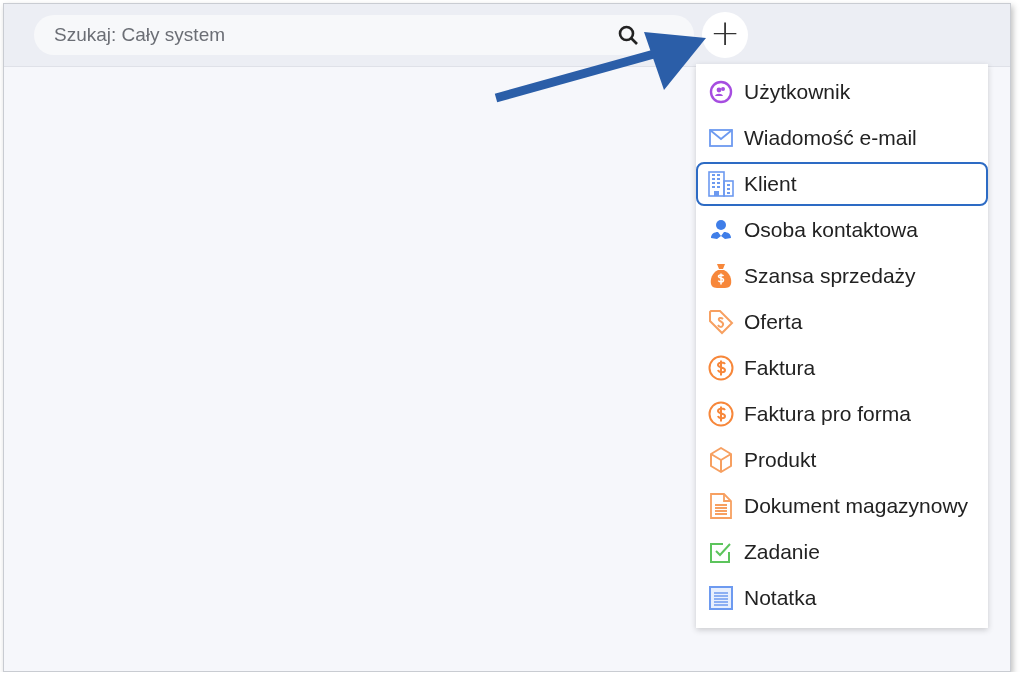  Describe the element at coordinates (842, 276) in the screenshot. I see `menu-item: Szansa sprzedaży` at that location.